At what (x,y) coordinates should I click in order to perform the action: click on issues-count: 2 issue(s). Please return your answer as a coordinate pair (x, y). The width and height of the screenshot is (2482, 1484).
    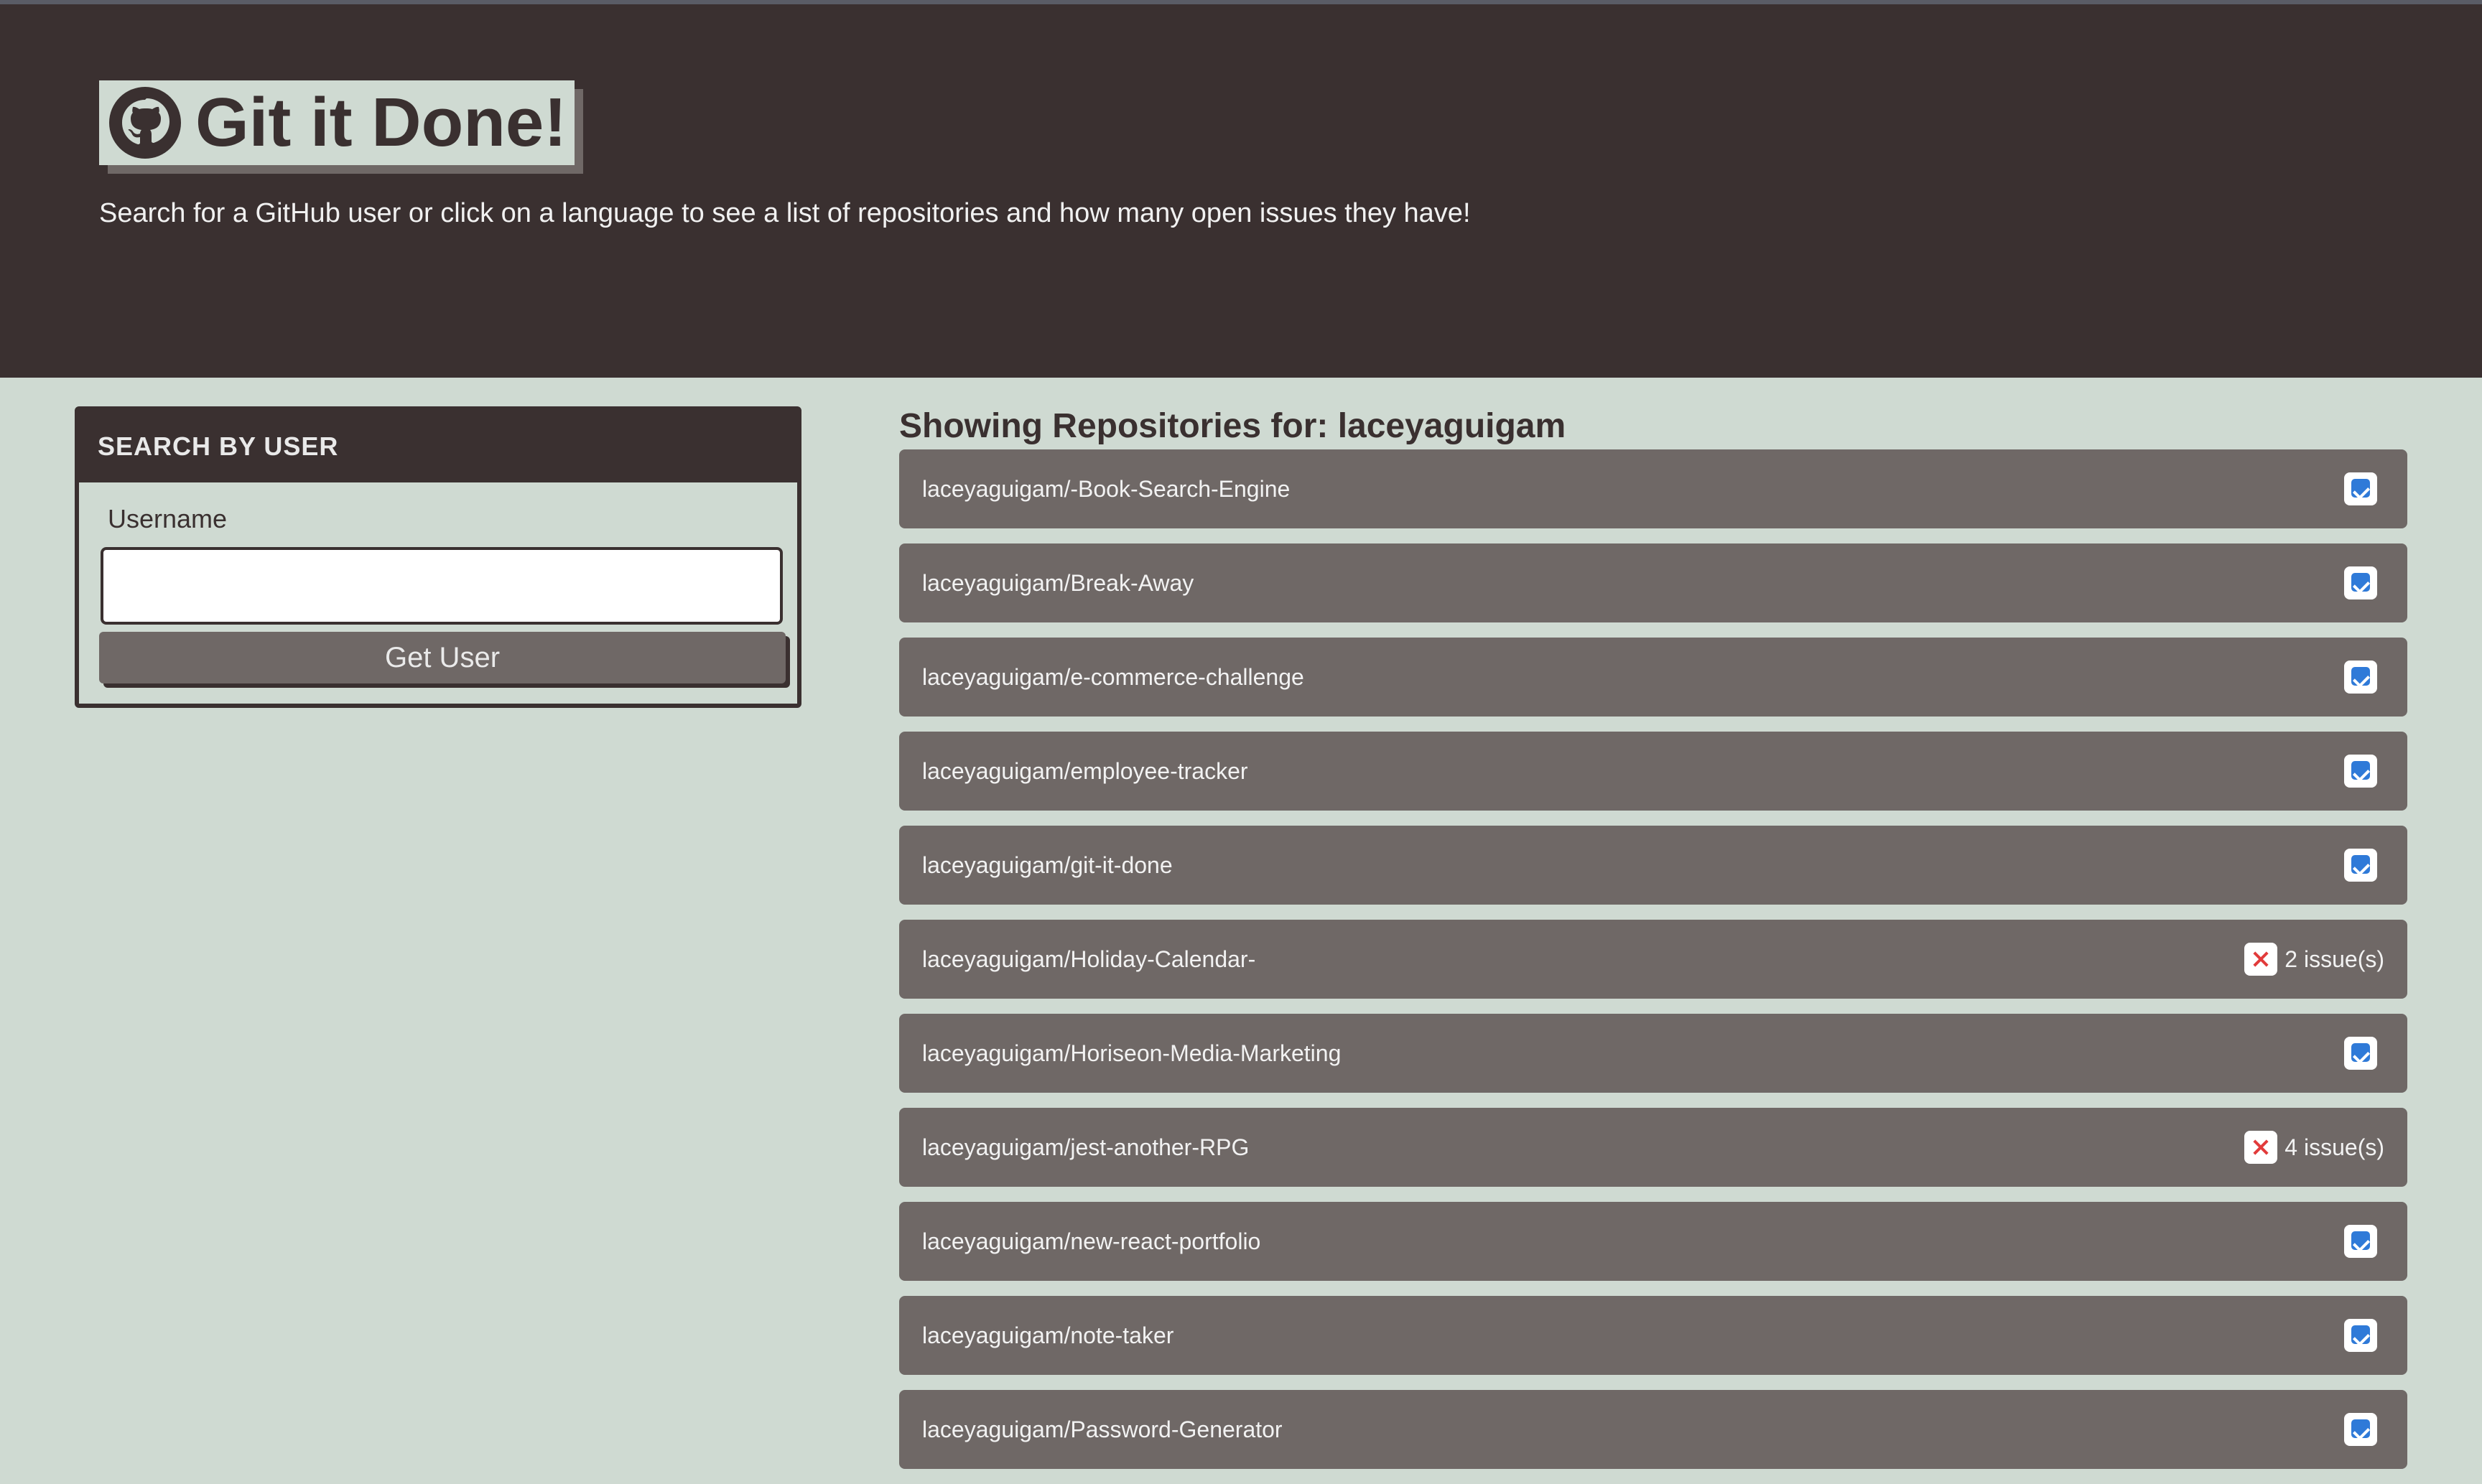
    Looking at the image, I should click on (2334, 959).